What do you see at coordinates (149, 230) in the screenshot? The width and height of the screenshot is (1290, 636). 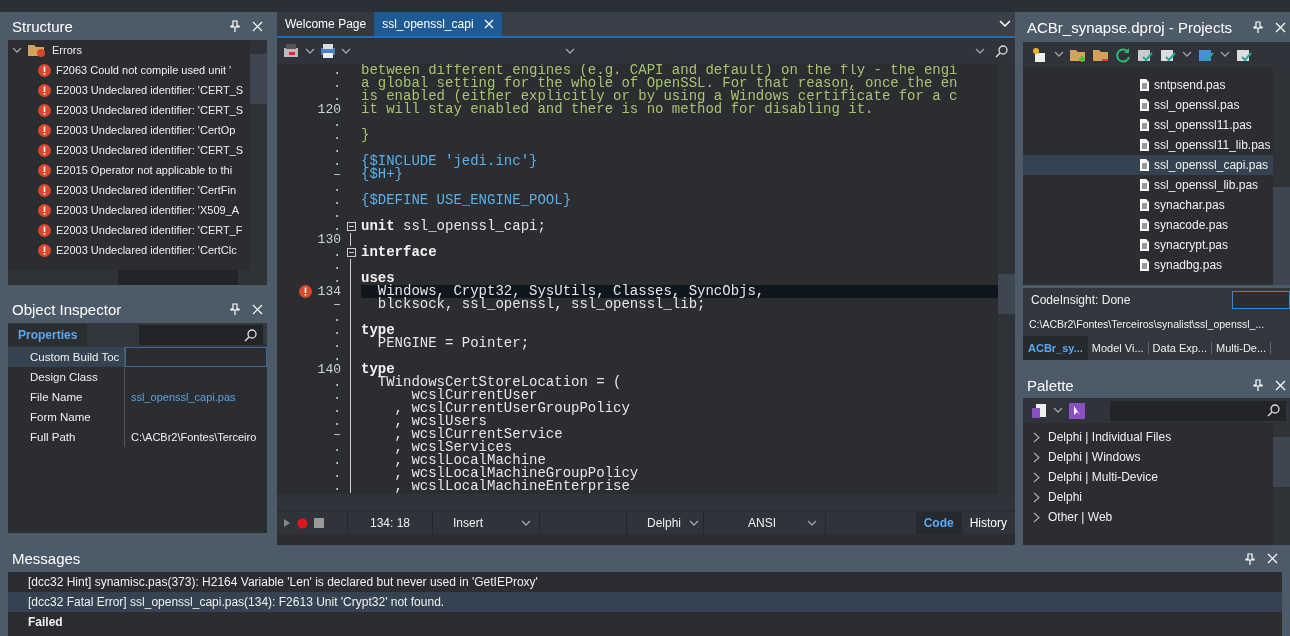 I see `error-item: E2003 Undeclared identifier: 'CERT_F` at bounding box center [149, 230].